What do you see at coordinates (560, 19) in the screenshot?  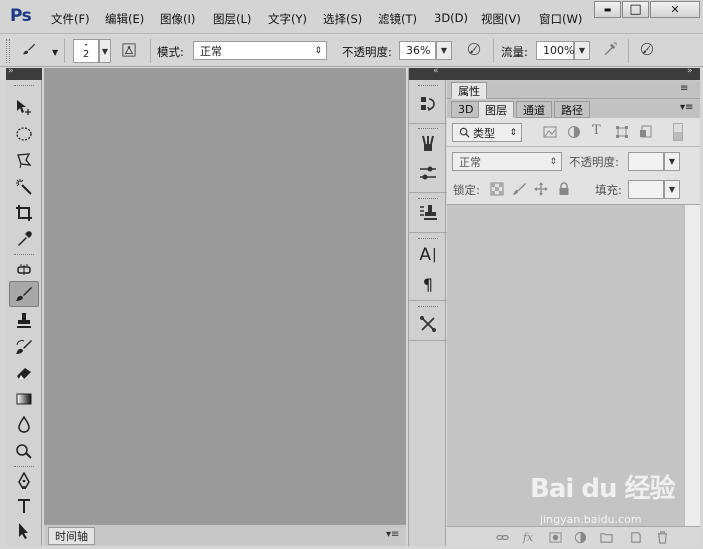 I see `menu-window: 窗口(W)` at bounding box center [560, 19].